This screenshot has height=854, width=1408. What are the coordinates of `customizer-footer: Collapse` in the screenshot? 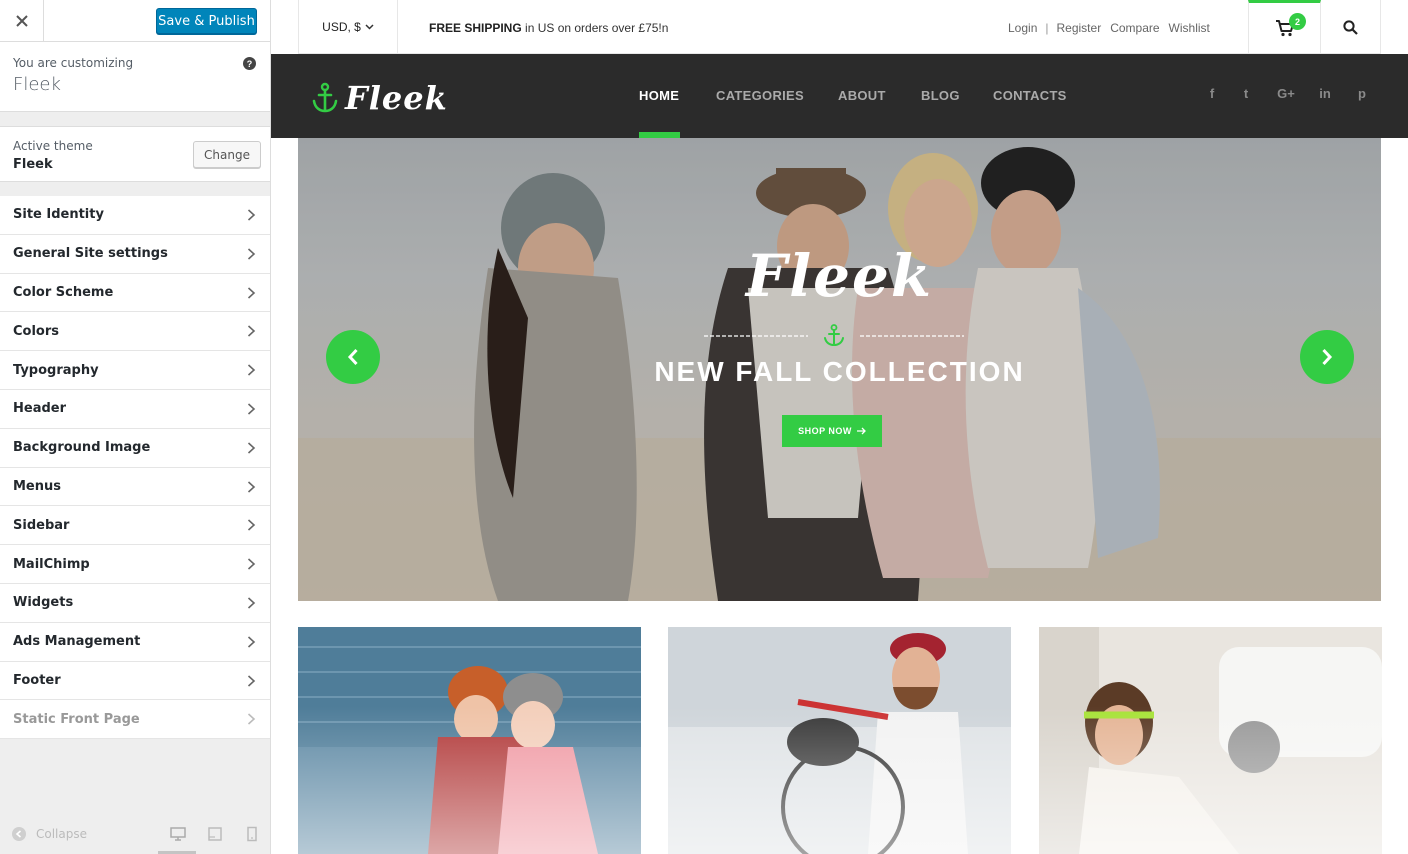 It's located at (135, 834).